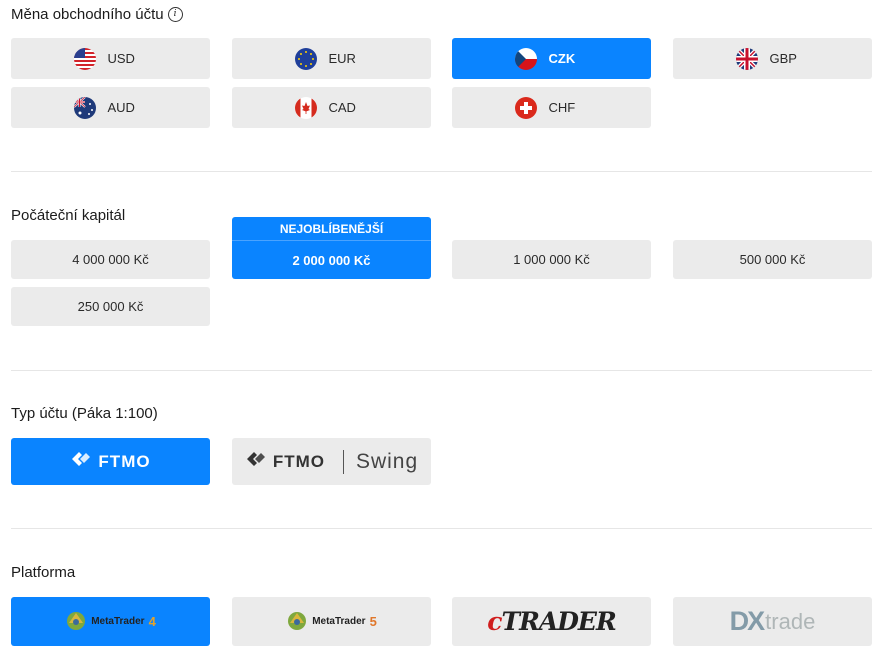 The height and width of the screenshot is (659, 879). Describe the element at coordinates (331, 621) in the screenshot. I see `platform-metatrader5: MetaTrader 5` at that location.